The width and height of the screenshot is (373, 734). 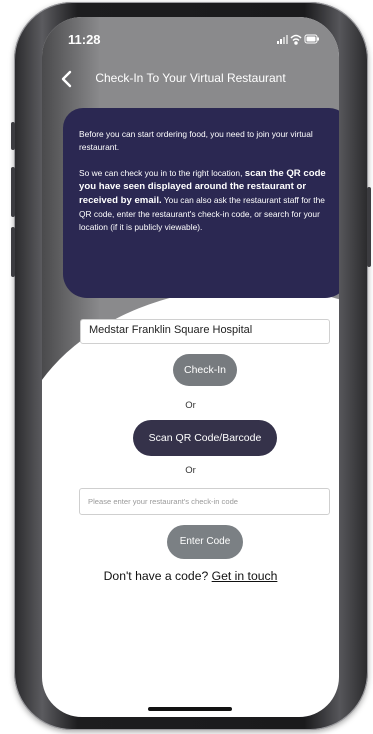 I want to click on home-indicator, so click(x=190, y=709).